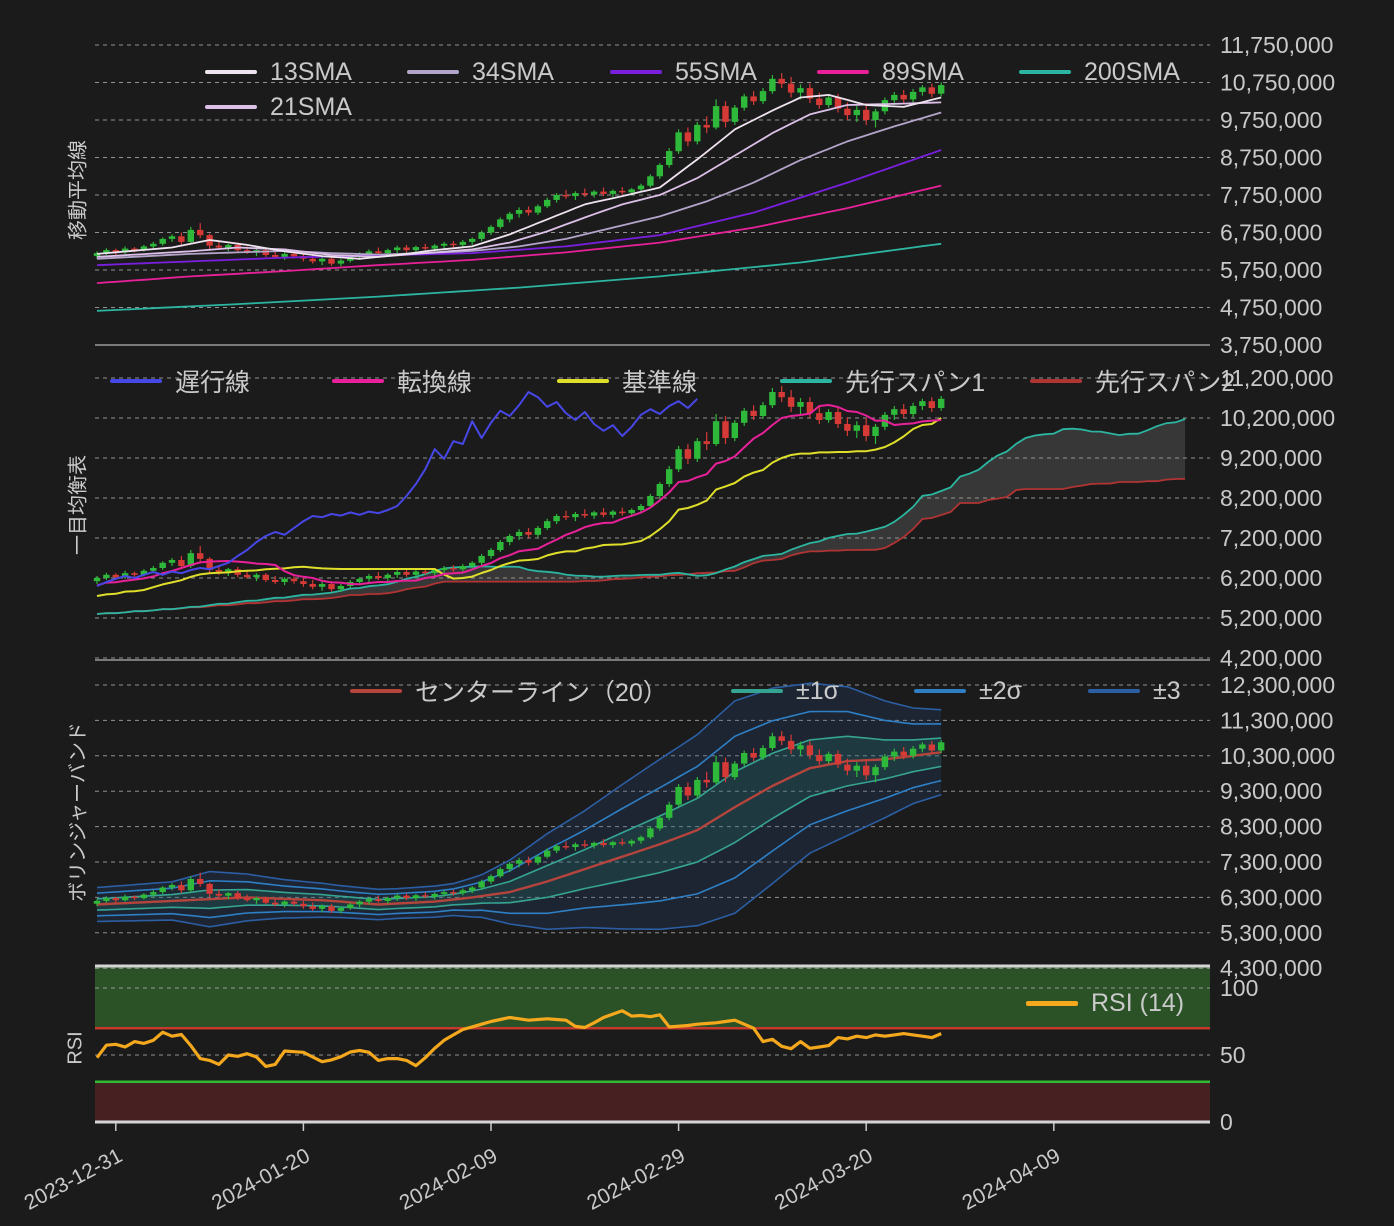  What do you see at coordinates (509, 691) in the screenshot?
I see `legend-item-center-line: センターライン（20）` at bounding box center [509, 691].